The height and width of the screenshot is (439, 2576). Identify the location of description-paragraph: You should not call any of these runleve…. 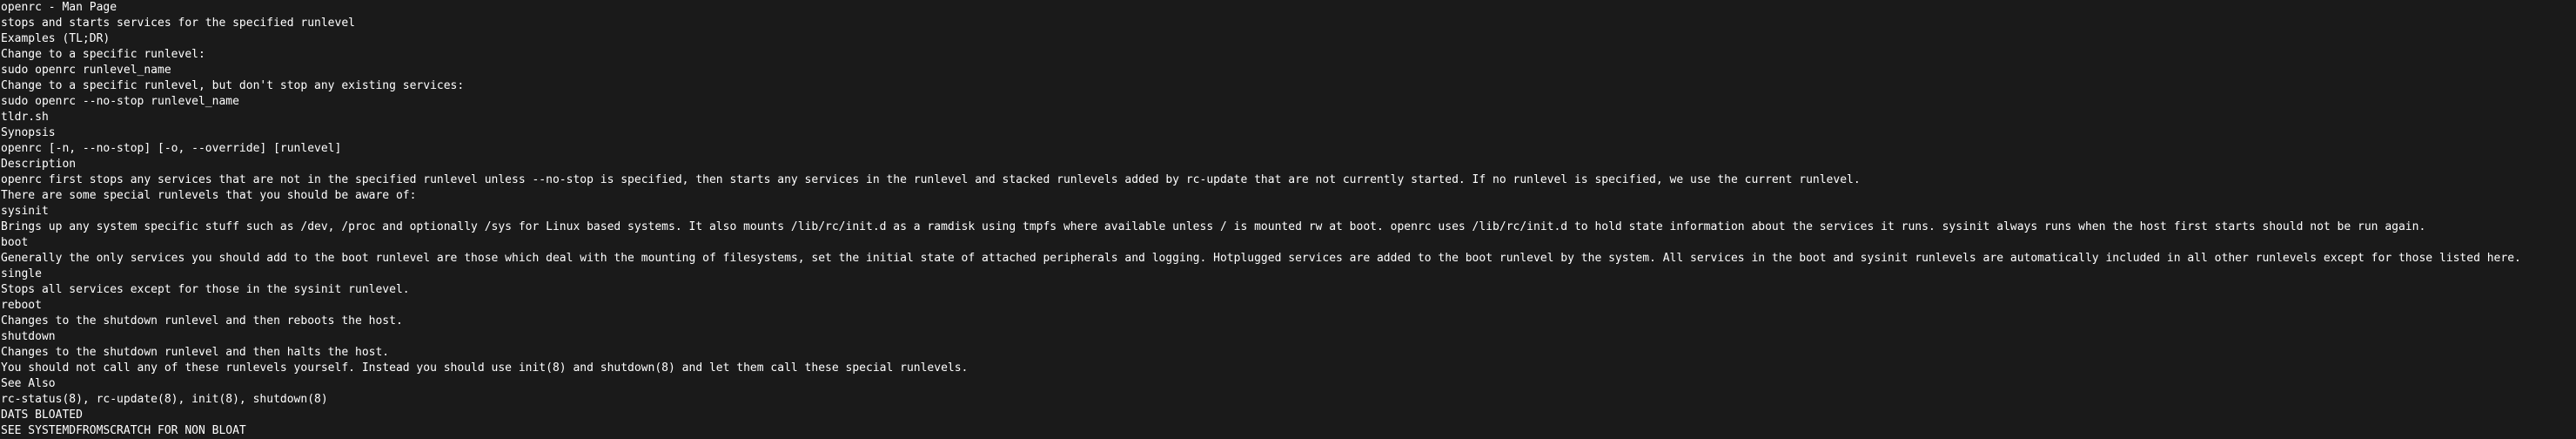
(485, 368).